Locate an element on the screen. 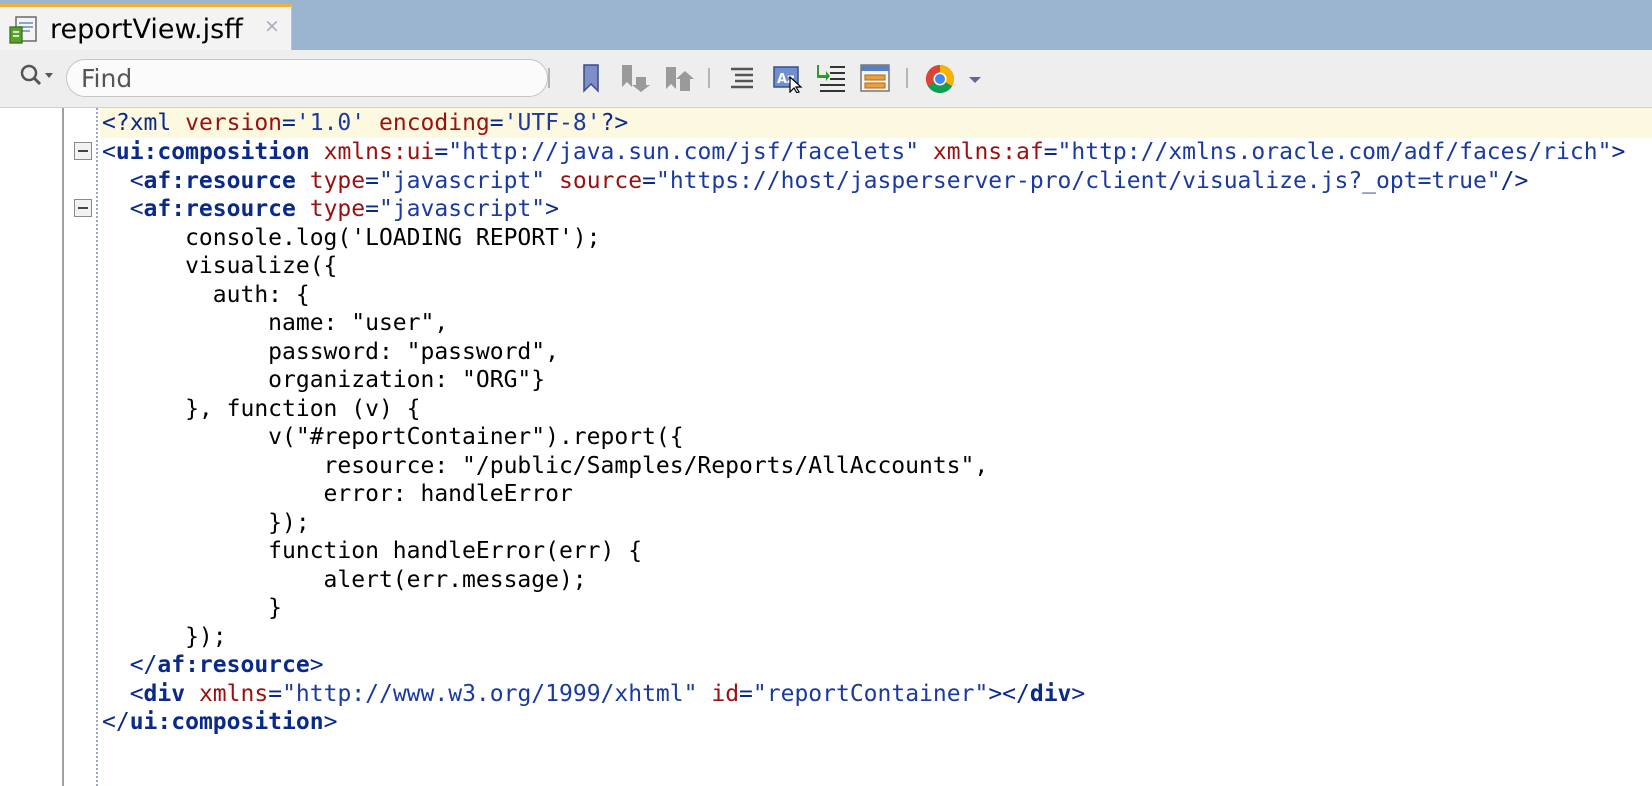 This screenshot has width=1652, height=786. find-input is located at coordinates (307, 78).